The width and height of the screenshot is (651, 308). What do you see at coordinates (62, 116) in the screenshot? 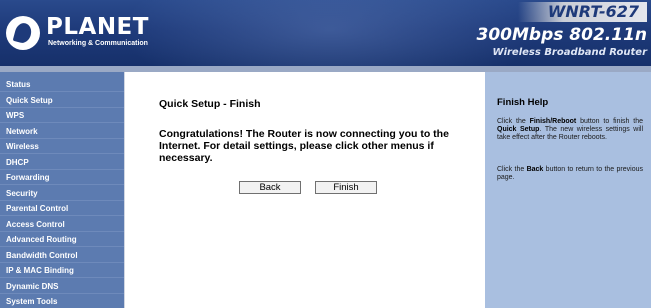
I see `sidebar-item-wps: WPS` at bounding box center [62, 116].